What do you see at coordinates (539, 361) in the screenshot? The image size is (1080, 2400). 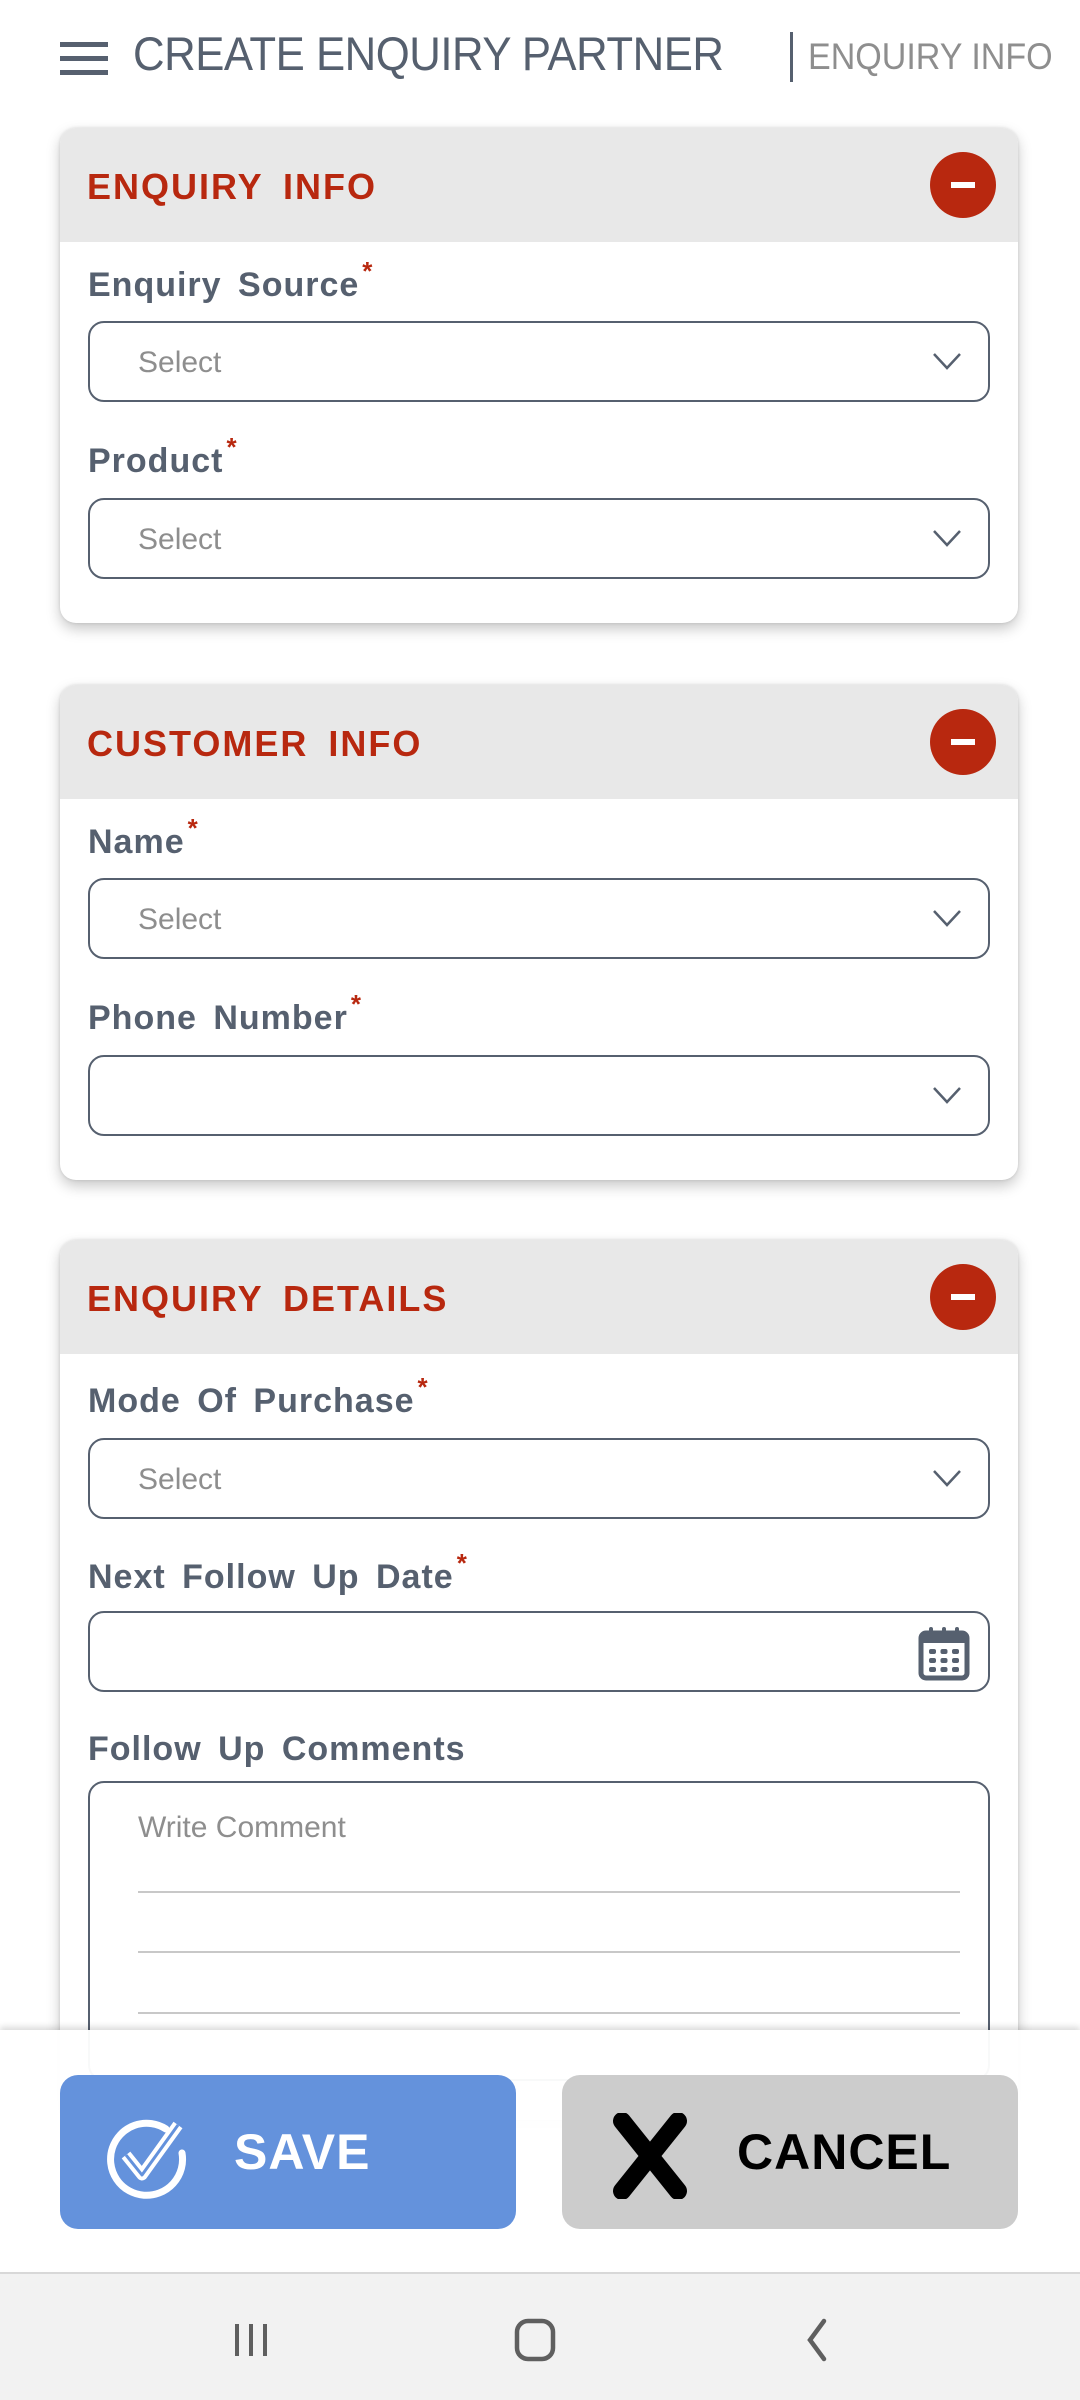 I see `enquiry-source-select: Select` at bounding box center [539, 361].